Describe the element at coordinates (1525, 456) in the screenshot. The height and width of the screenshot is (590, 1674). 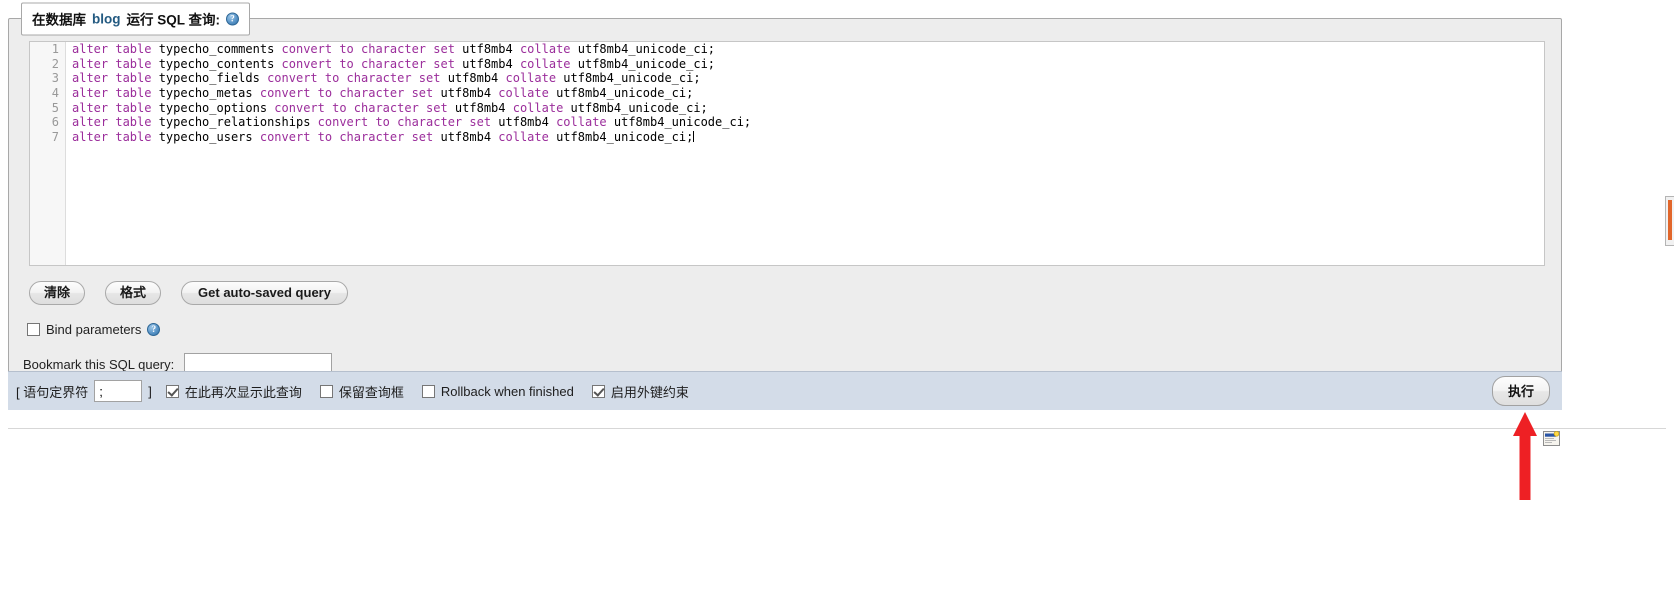
I see `red-up-arrow-icon` at that location.